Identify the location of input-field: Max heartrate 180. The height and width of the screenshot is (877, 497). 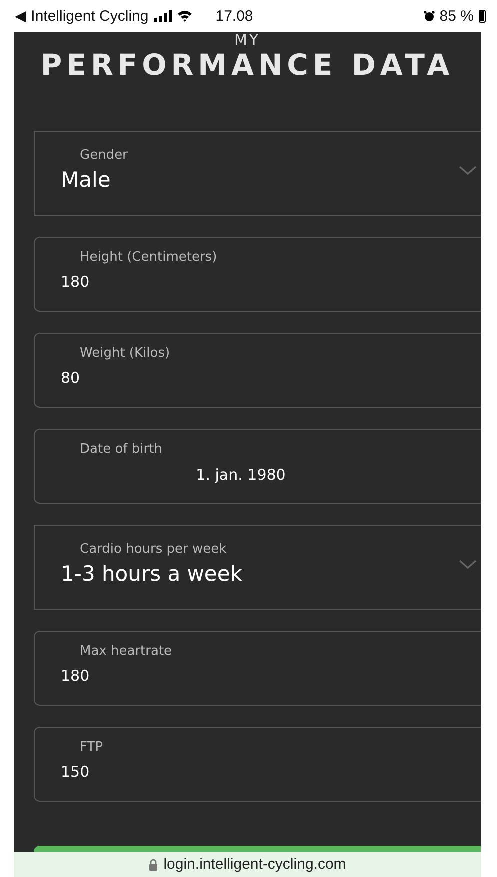
(257, 668).